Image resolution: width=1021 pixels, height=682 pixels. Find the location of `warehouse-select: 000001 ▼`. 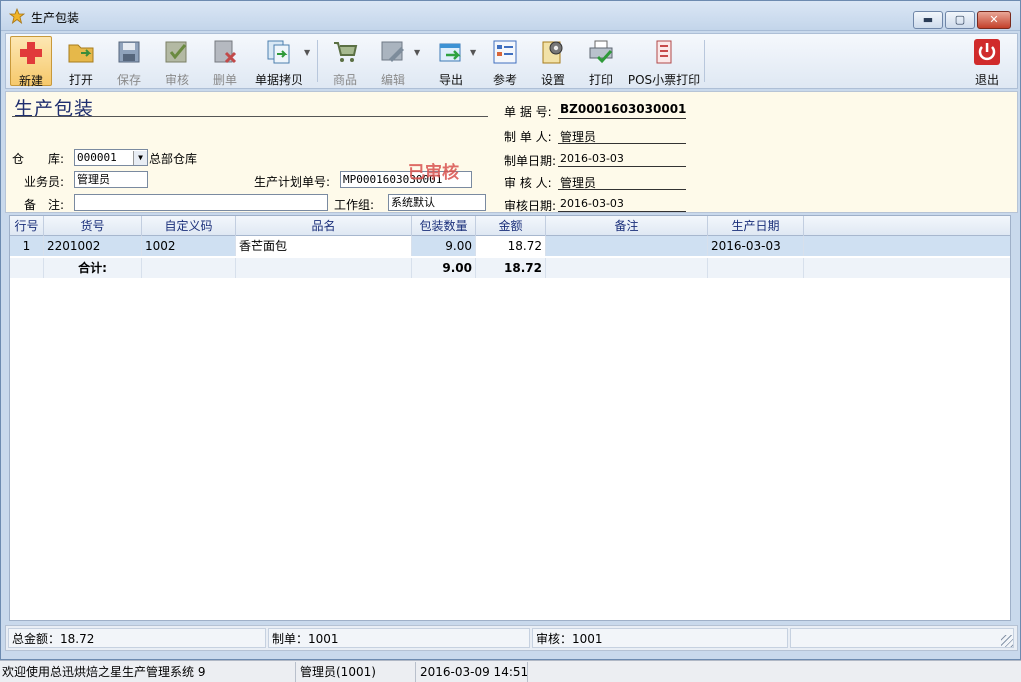

warehouse-select: 000001 ▼ is located at coordinates (111, 157).